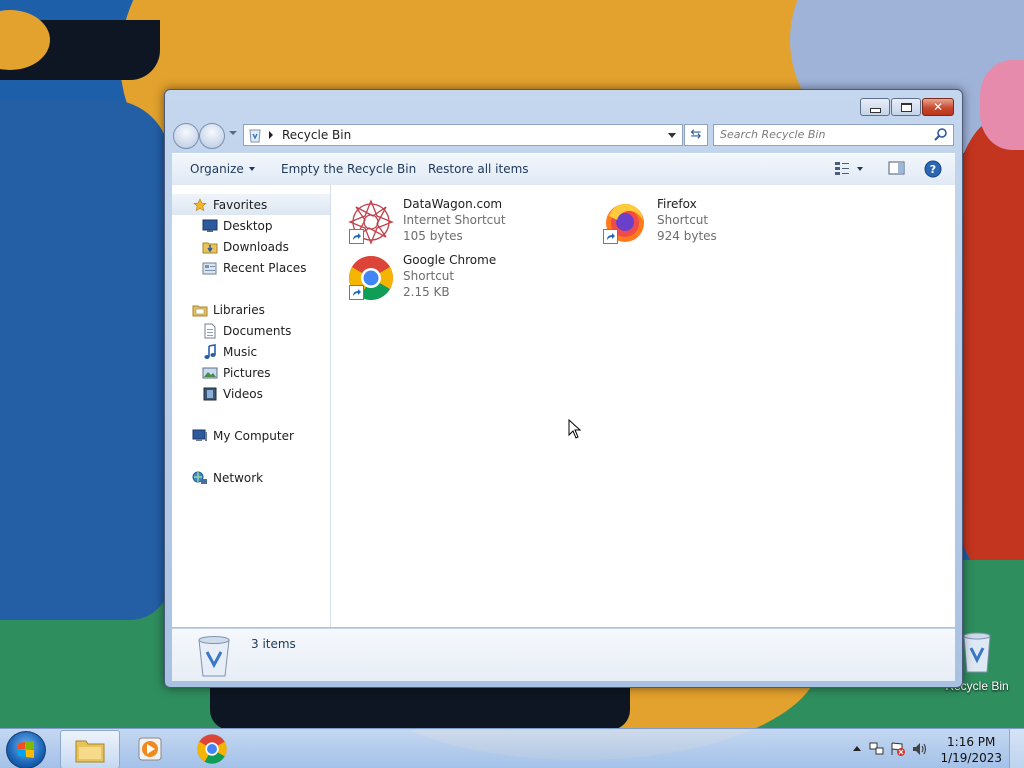  Describe the element at coordinates (971, 750) in the screenshot. I see `clock: 1:16 PM 1/19/2023` at that location.